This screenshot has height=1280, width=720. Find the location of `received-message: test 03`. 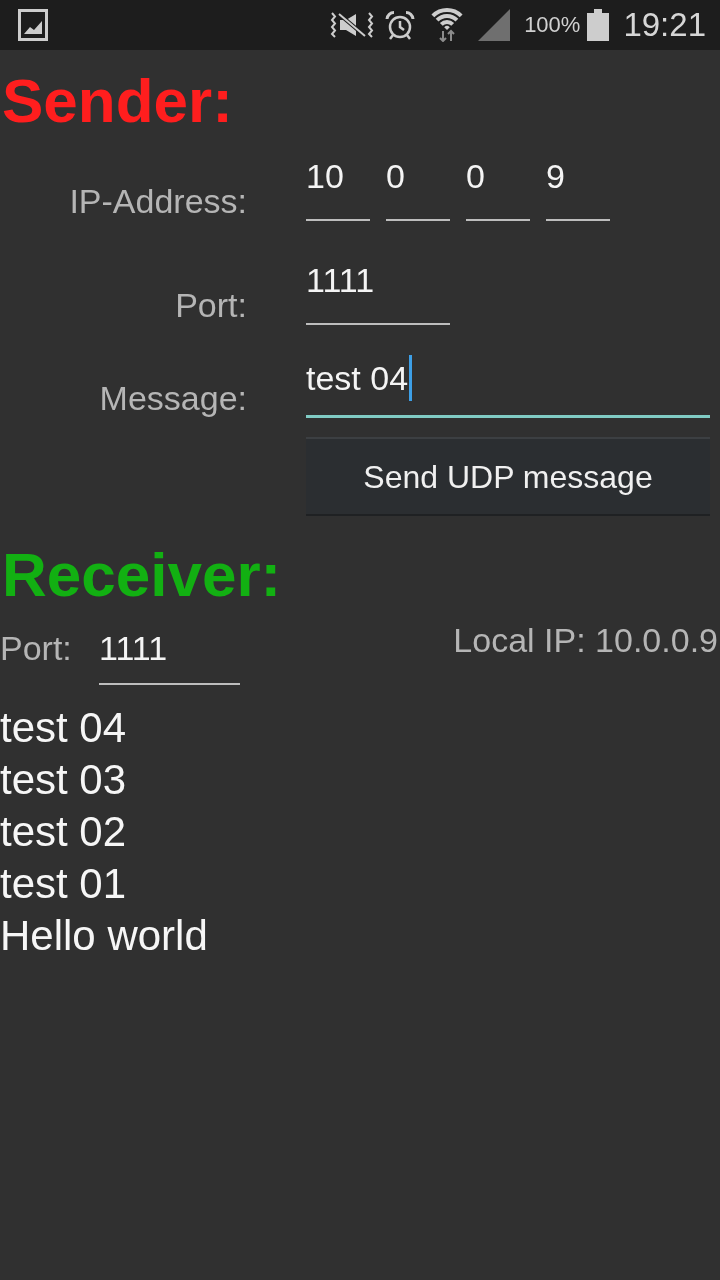

received-message: test 03 is located at coordinates (63, 780).